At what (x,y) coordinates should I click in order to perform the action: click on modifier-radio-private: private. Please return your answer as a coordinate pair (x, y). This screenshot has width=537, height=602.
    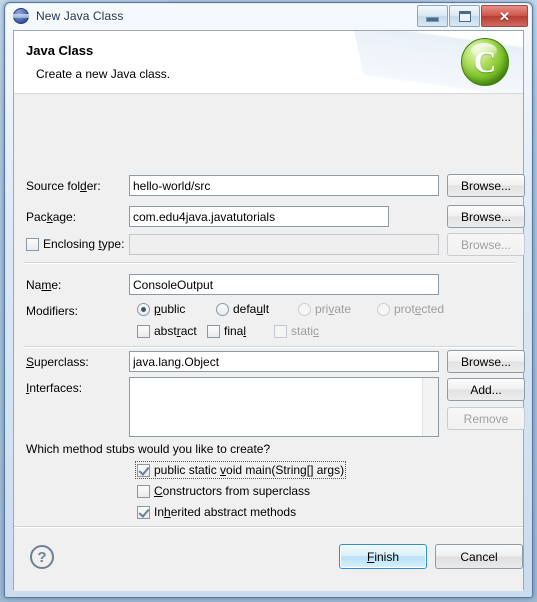
    Looking at the image, I should click on (324, 309).